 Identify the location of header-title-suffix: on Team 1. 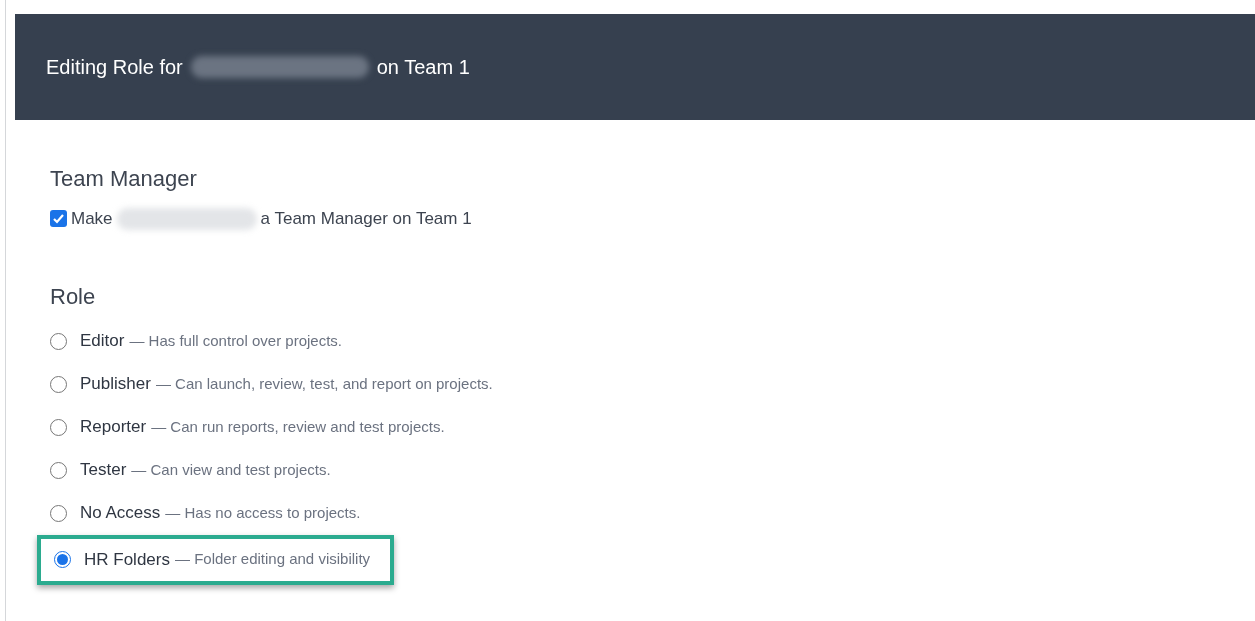
(423, 67).